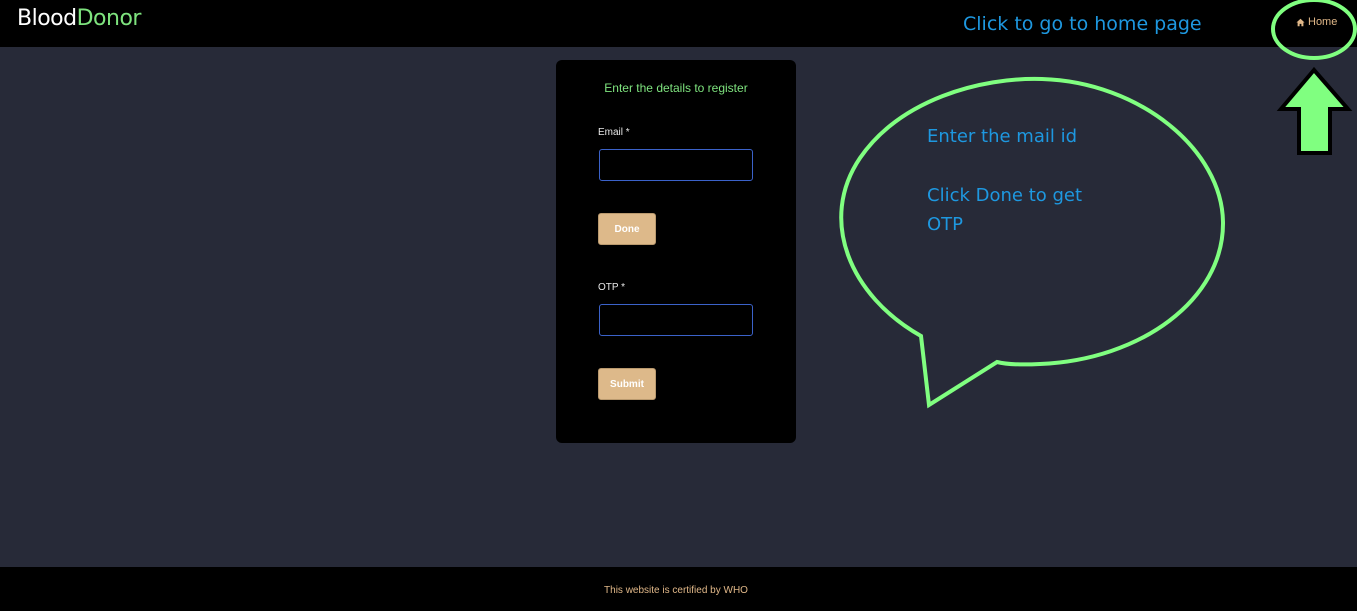 The image size is (1357, 611). Describe the element at coordinates (1005, 210) in the screenshot. I see `done-hint-annotation: Click Done to get OTP` at that location.